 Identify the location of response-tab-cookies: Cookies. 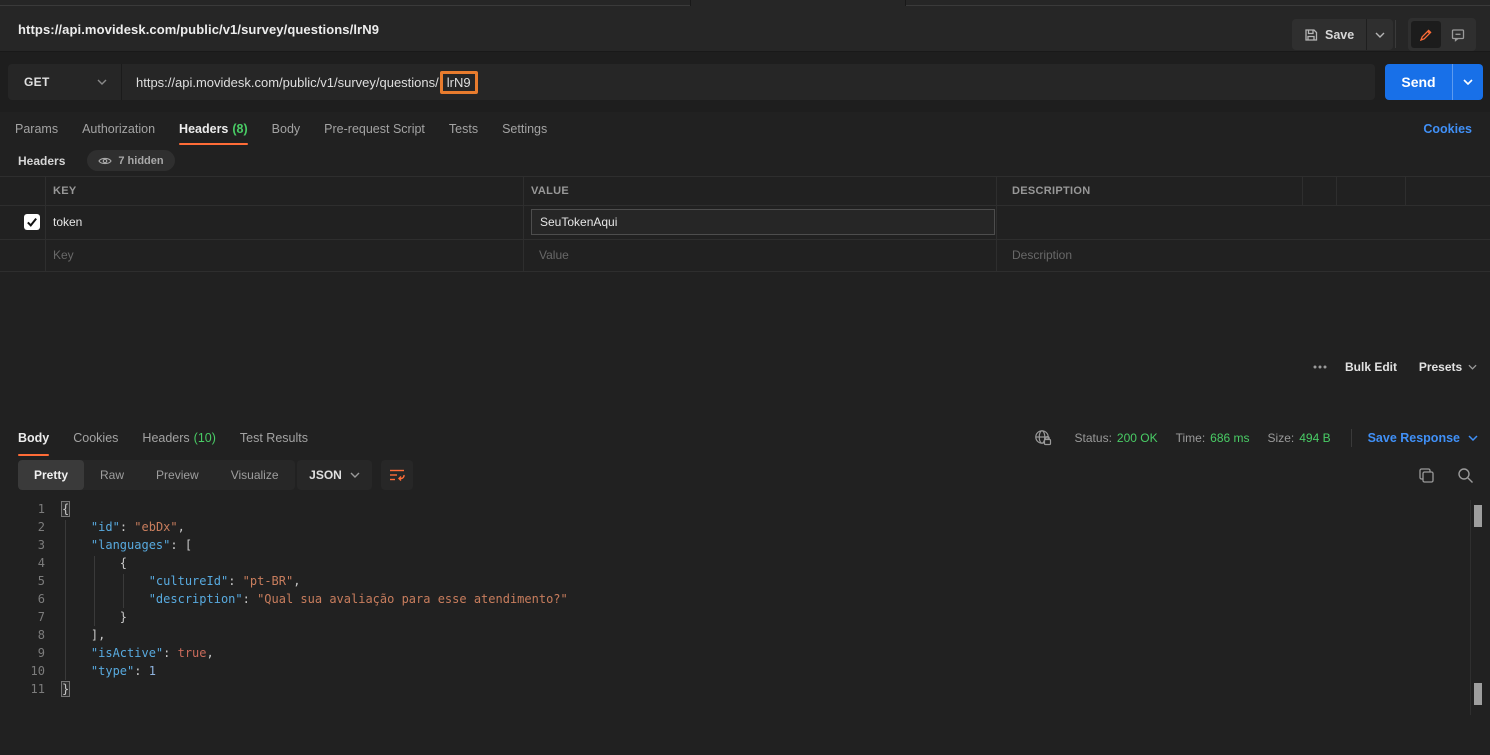
(95, 438).